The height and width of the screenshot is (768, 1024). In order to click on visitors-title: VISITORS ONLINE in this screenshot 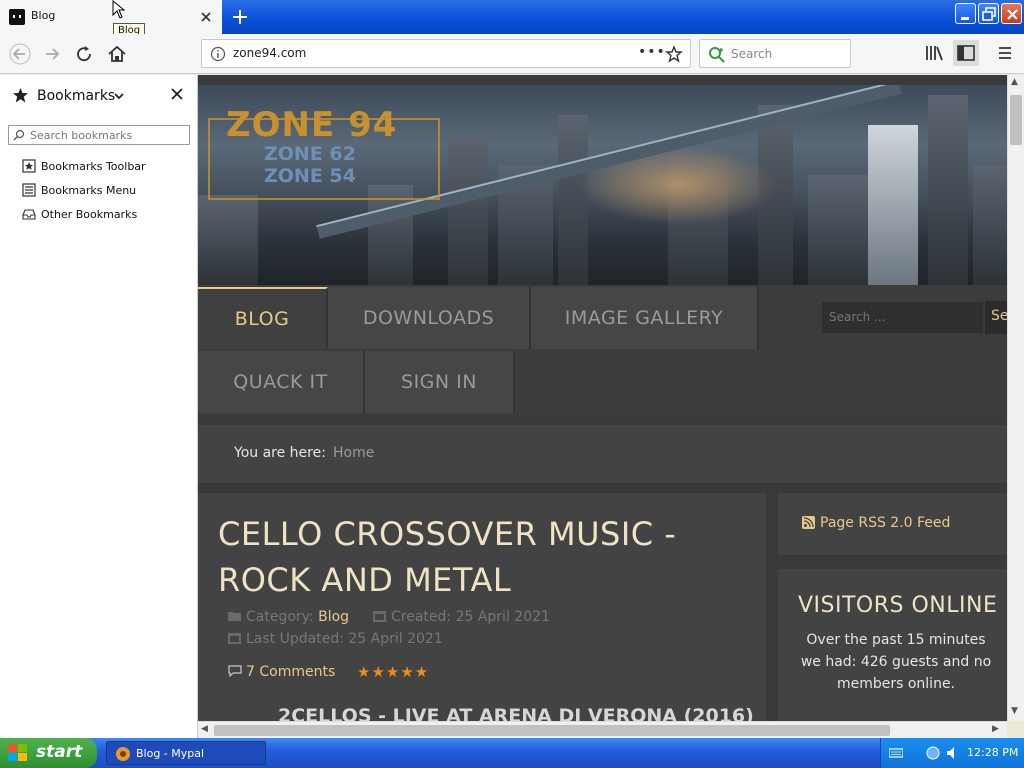, I will do `click(898, 605)`.